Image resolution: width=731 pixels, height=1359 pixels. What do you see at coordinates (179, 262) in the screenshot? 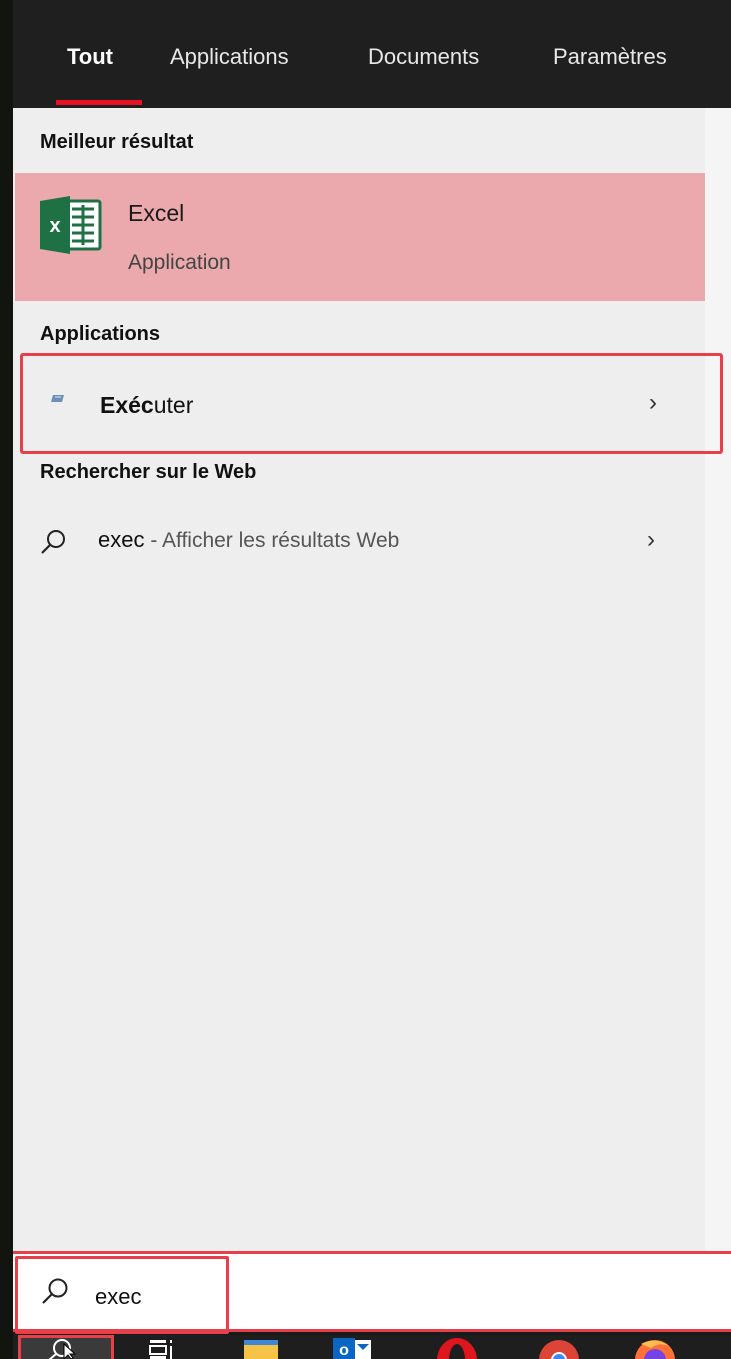
I see `best-result-subtitle: Application` at bounding box center [179, 262].